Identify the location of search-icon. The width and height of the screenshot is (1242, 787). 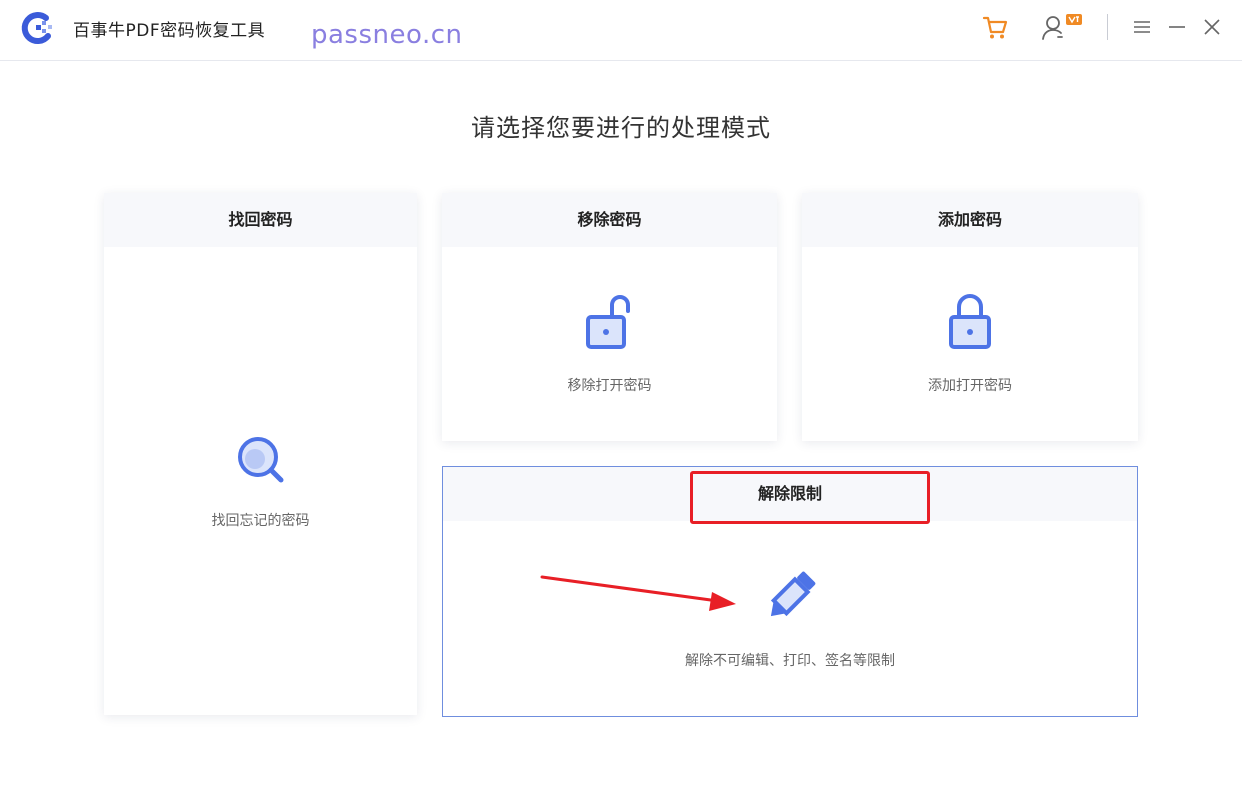
(261, 462).